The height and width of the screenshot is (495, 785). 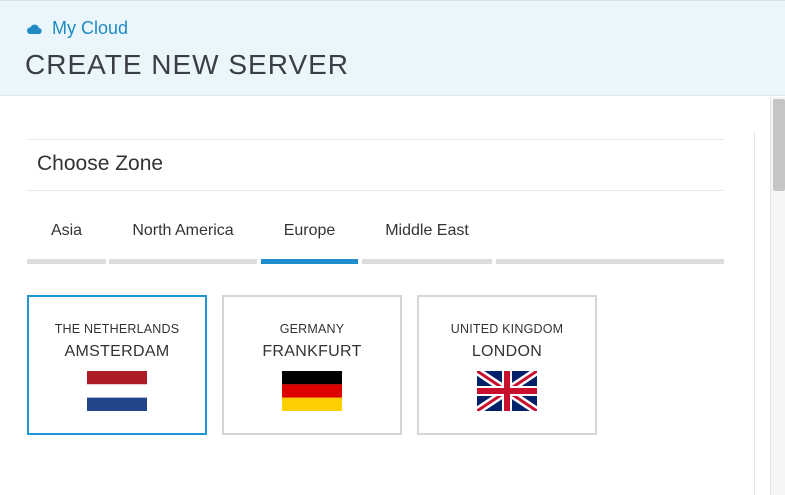 I want to click on tab-middle-east: Middle East, so click(x=427, y=231).